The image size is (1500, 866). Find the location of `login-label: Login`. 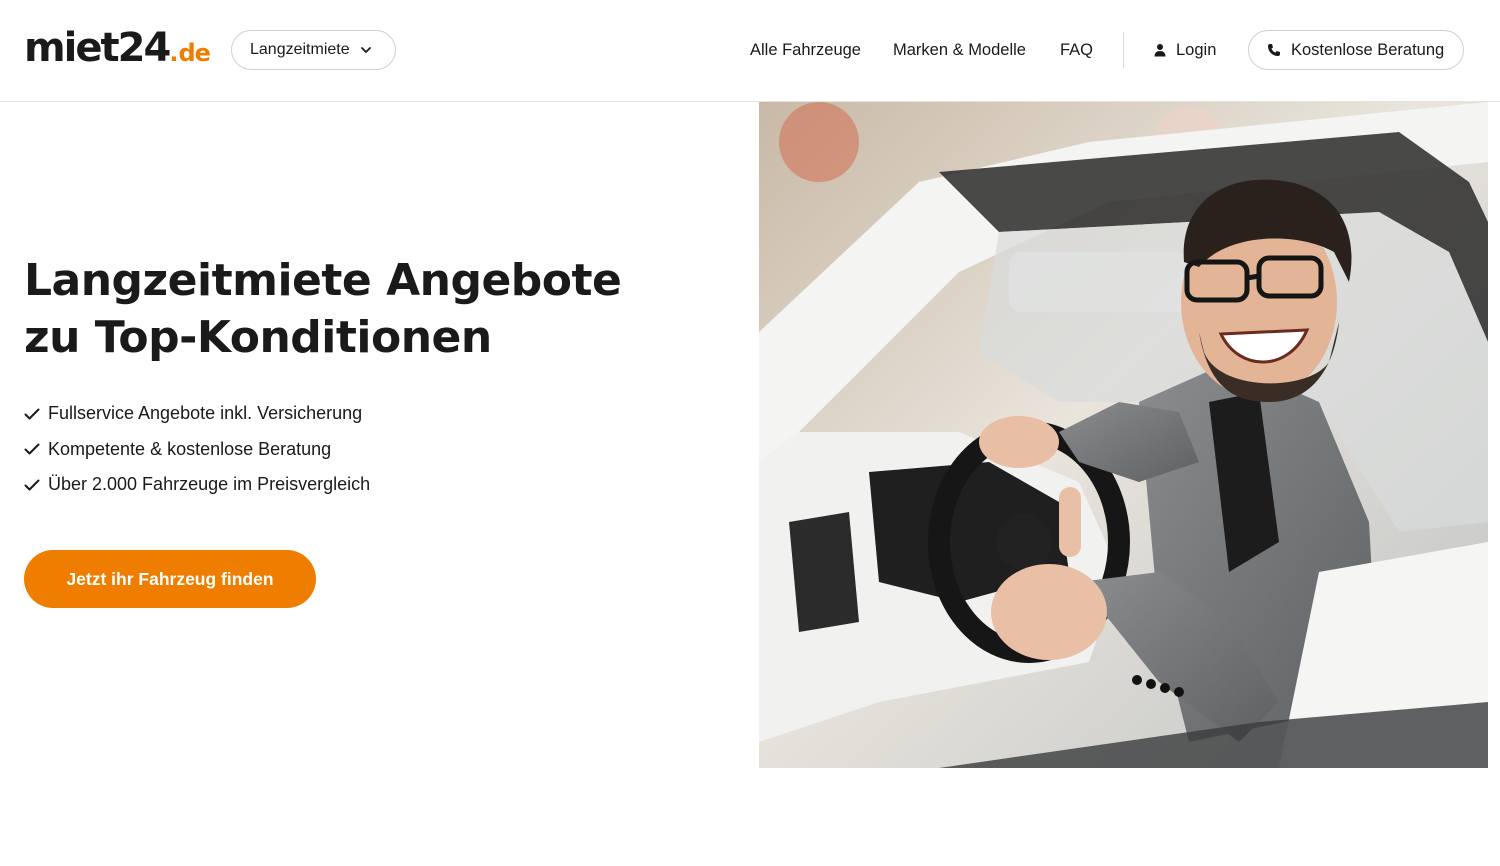

login-label: Login is located at coordinates (1196, 49).